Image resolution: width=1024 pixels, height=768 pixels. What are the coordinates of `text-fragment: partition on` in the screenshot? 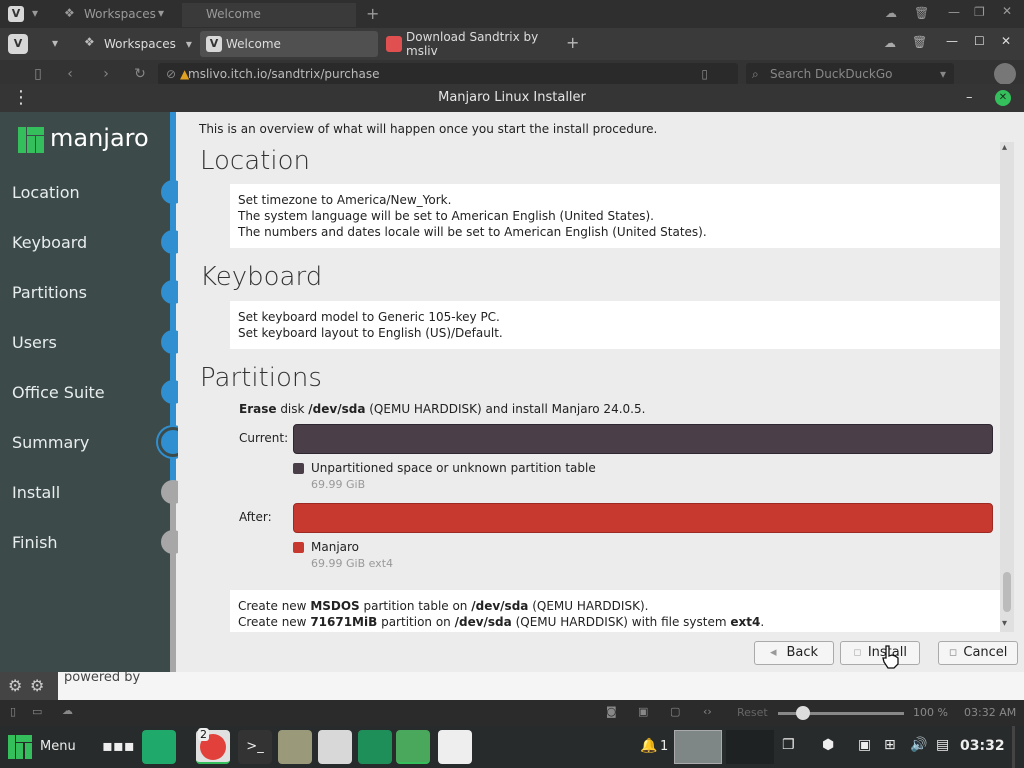 It's located at (416, 622).